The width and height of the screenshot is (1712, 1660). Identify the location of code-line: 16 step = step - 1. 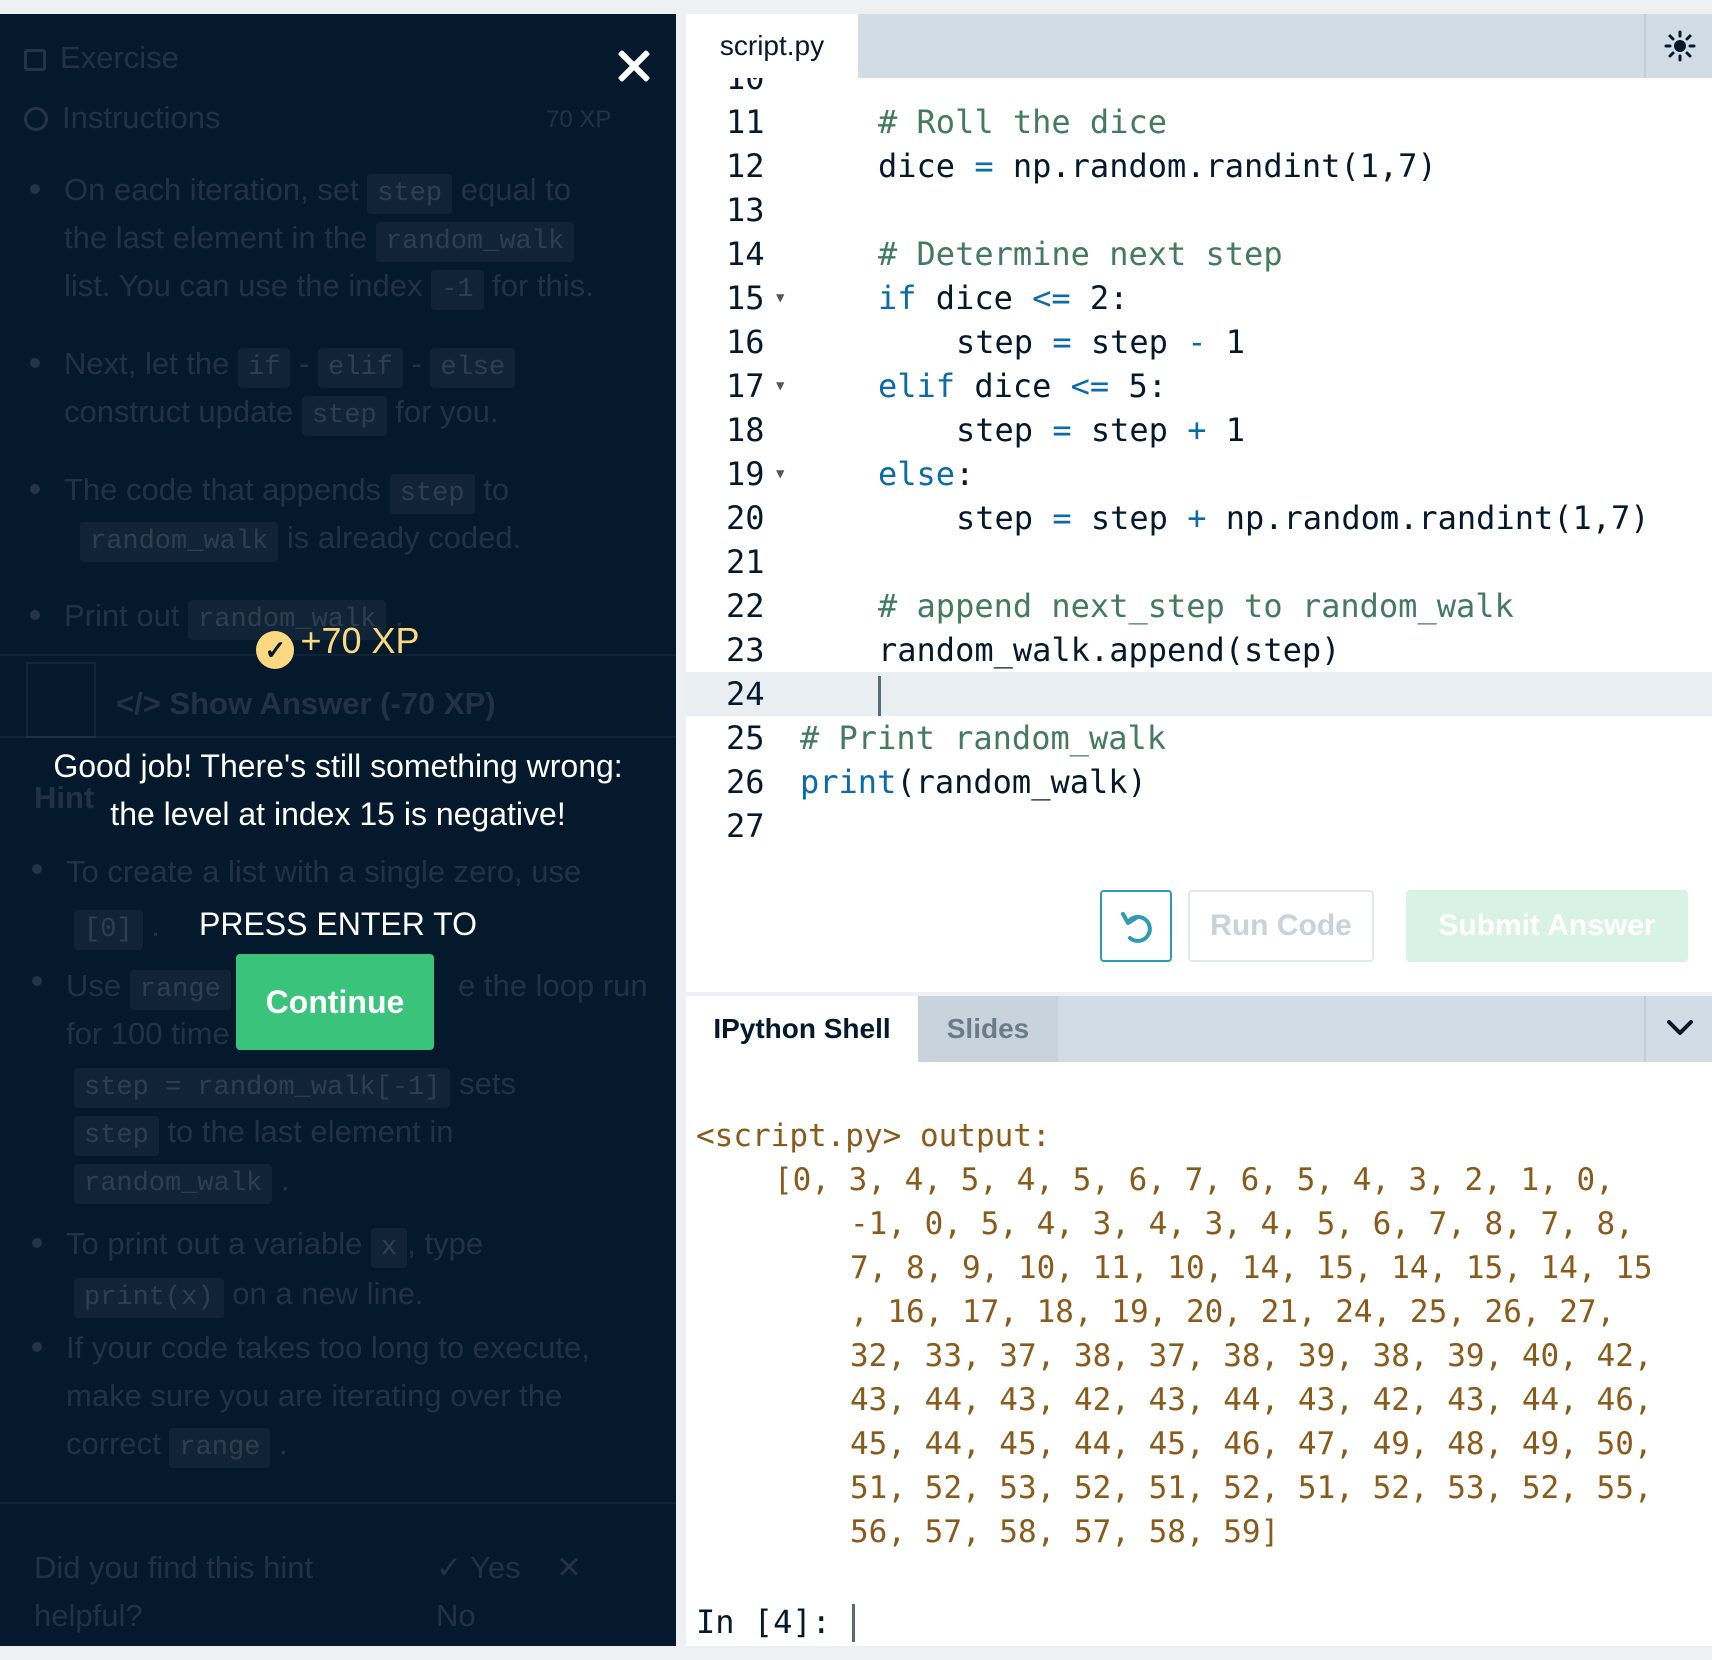
(1199, 342).